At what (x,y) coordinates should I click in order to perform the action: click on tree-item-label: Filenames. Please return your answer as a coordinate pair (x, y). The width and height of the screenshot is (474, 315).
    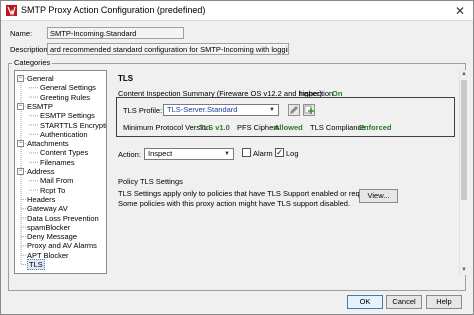
    Looking at the image, I should click on (57, 162).